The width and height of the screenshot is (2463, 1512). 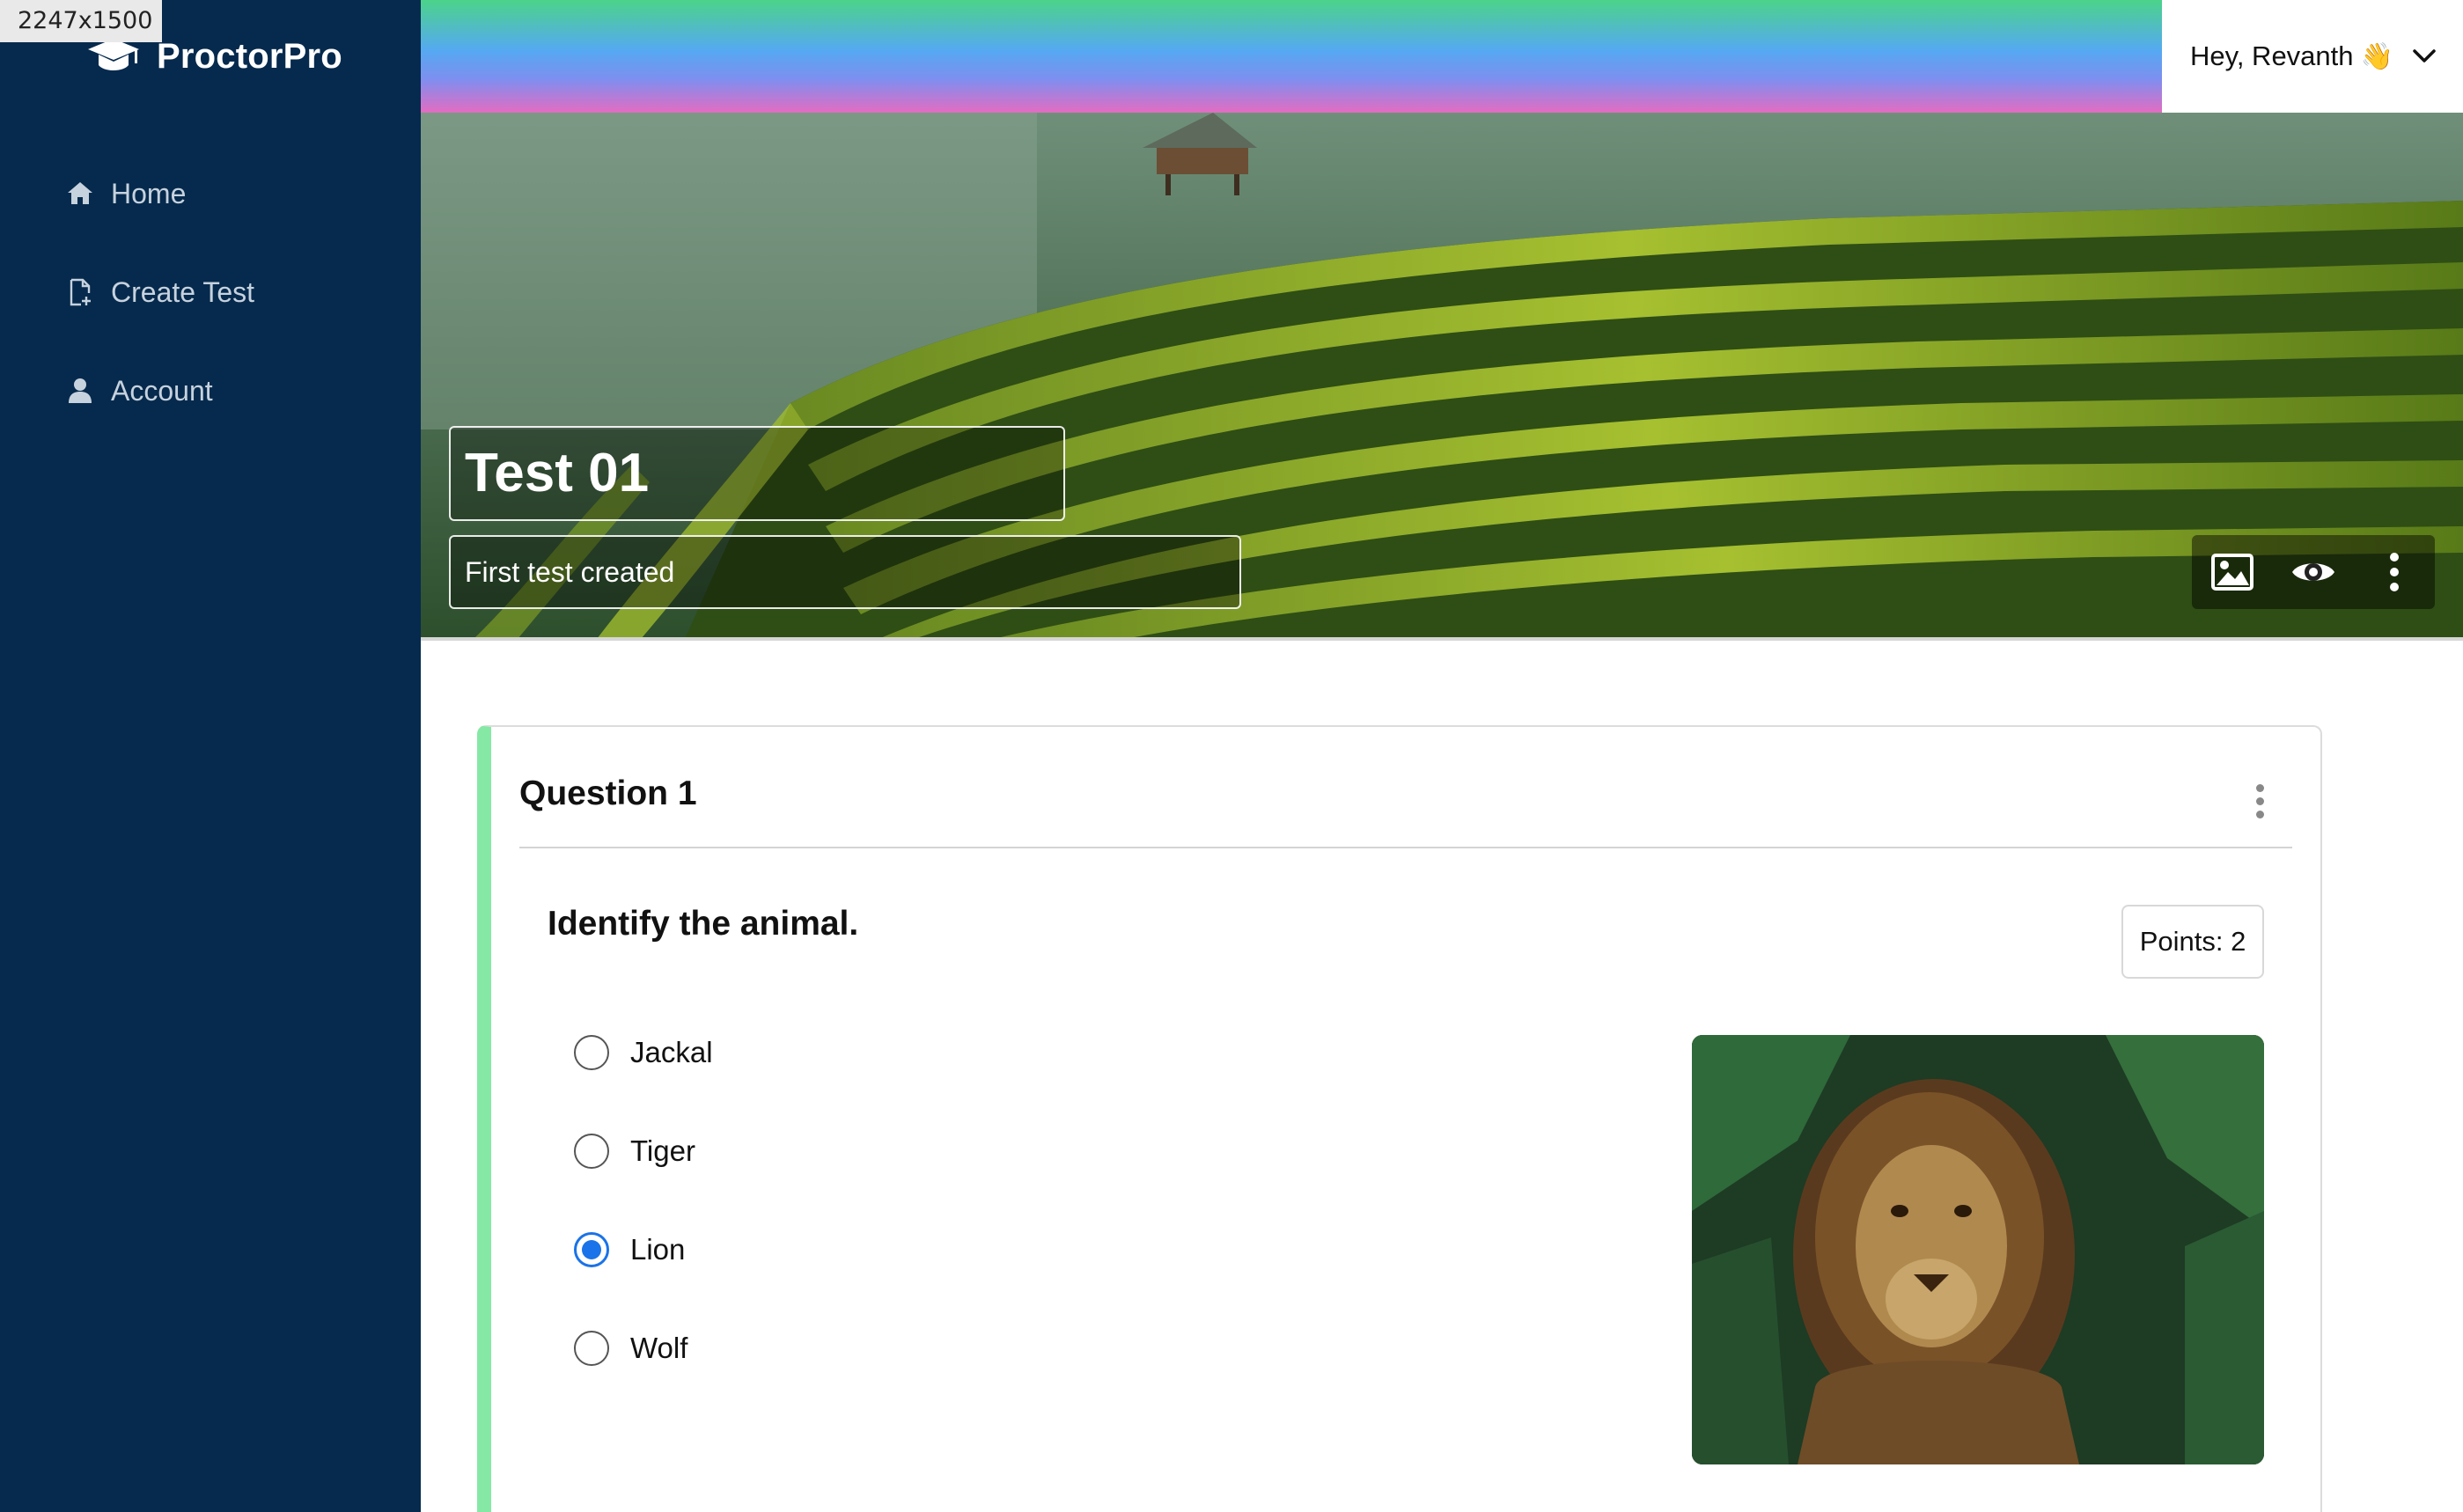 What do you see at coordinates (658, 1249) in the screenshot?
I see `option-label: Lion` at bounding box center [658, 1249].